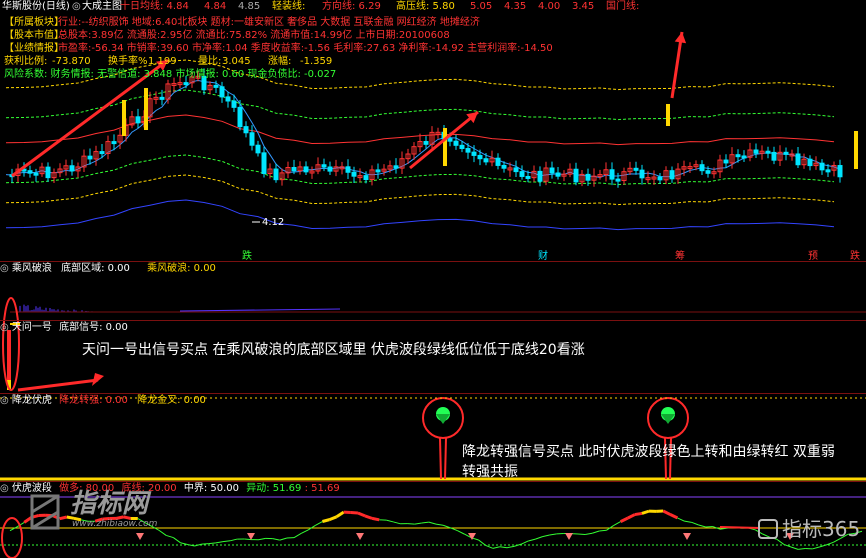  I want to click on header-item-0: 十日均线: 4.84, so click(154, 6).